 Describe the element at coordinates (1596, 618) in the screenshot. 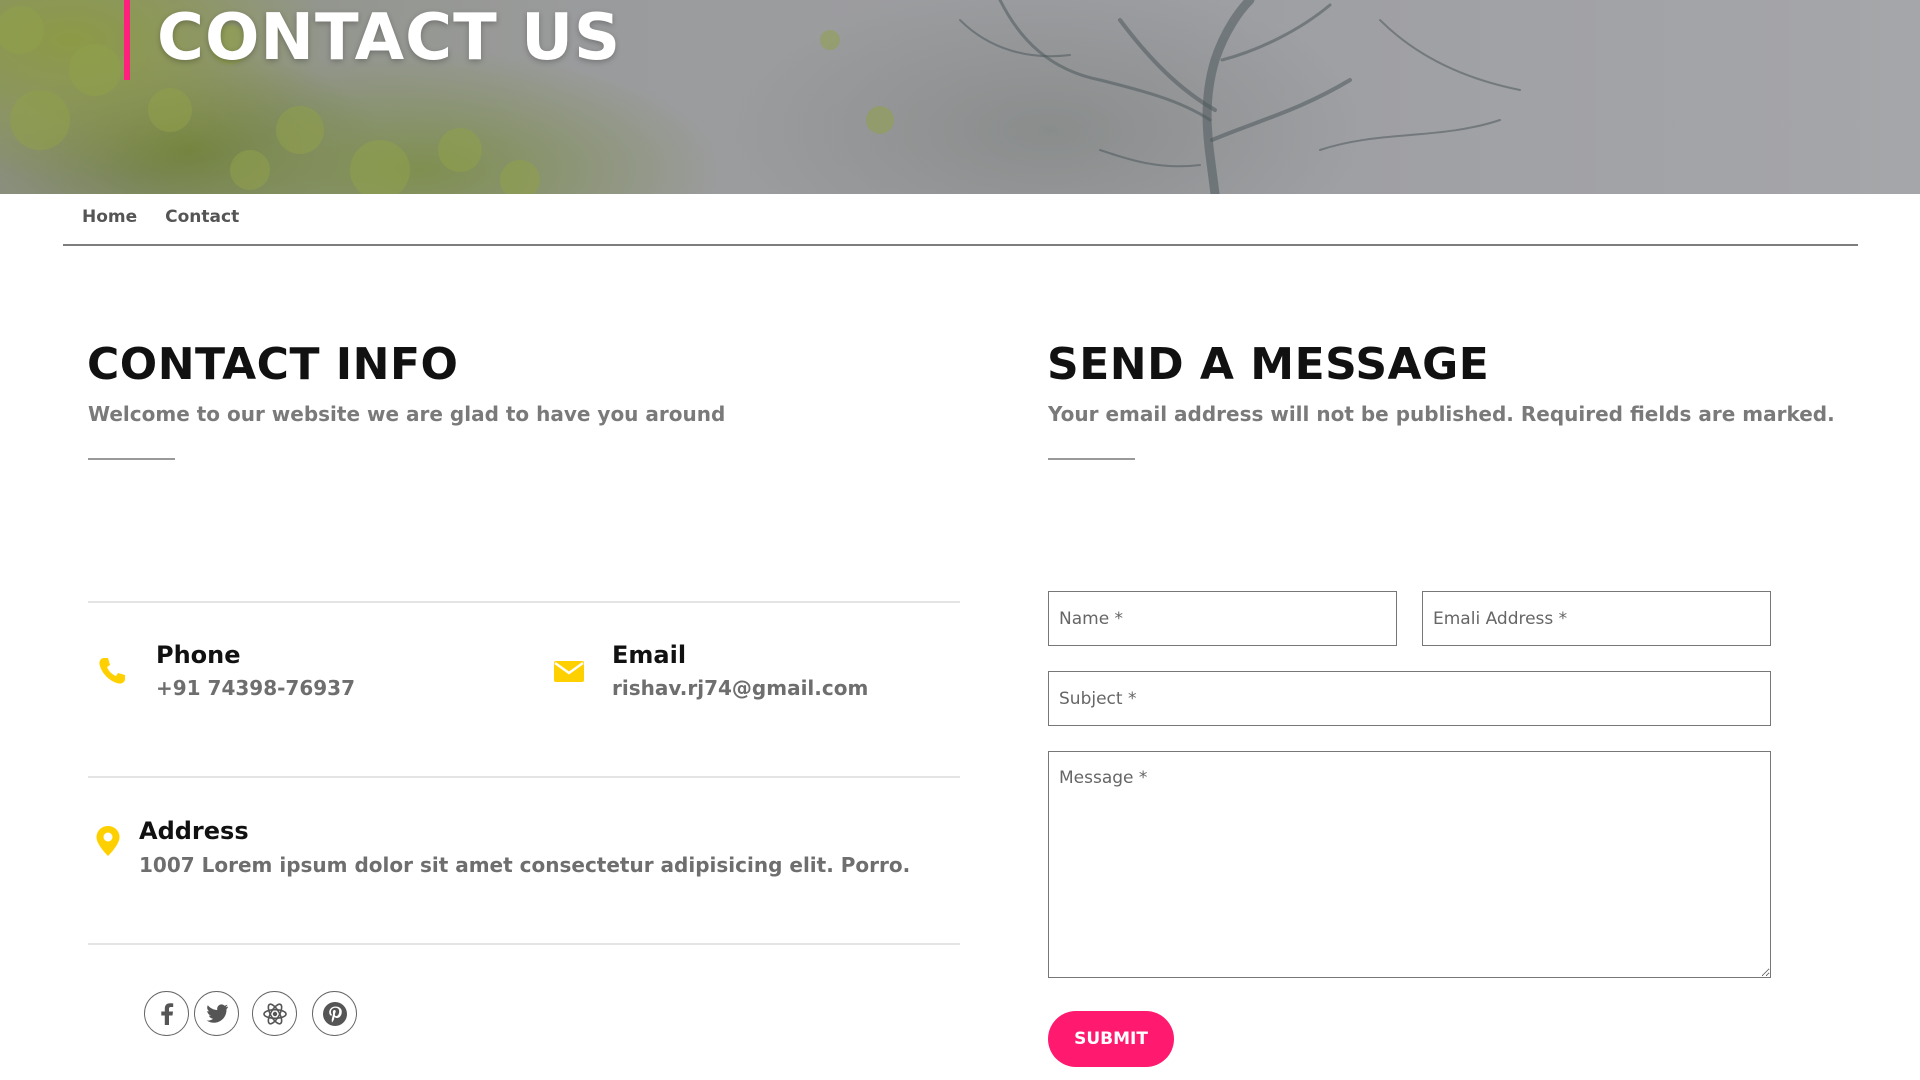

I see `email-input` at that location.